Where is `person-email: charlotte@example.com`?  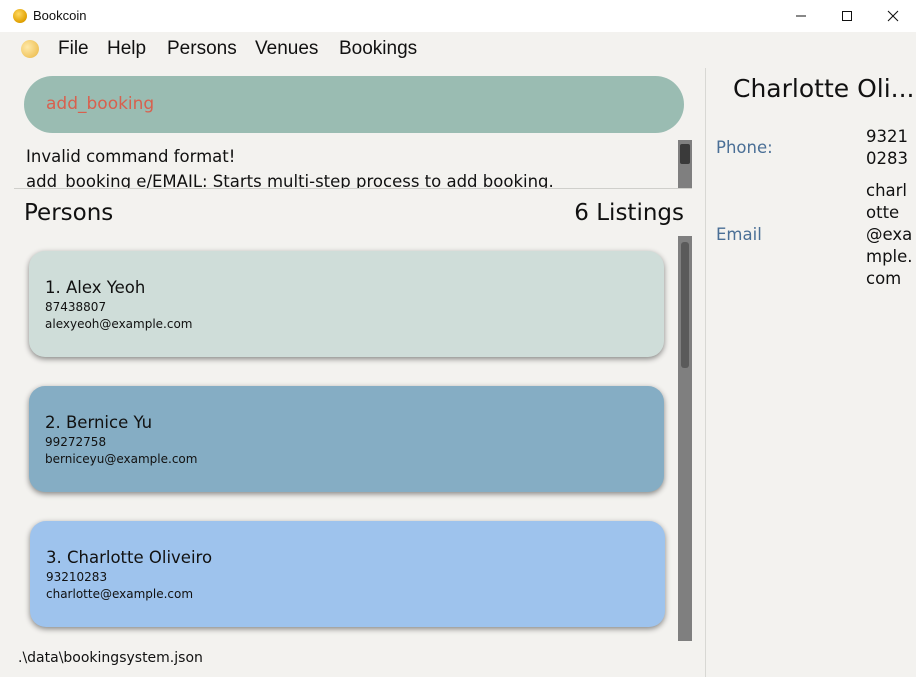
person-email: charlotte@example.com is located at coordinates (120, 594).